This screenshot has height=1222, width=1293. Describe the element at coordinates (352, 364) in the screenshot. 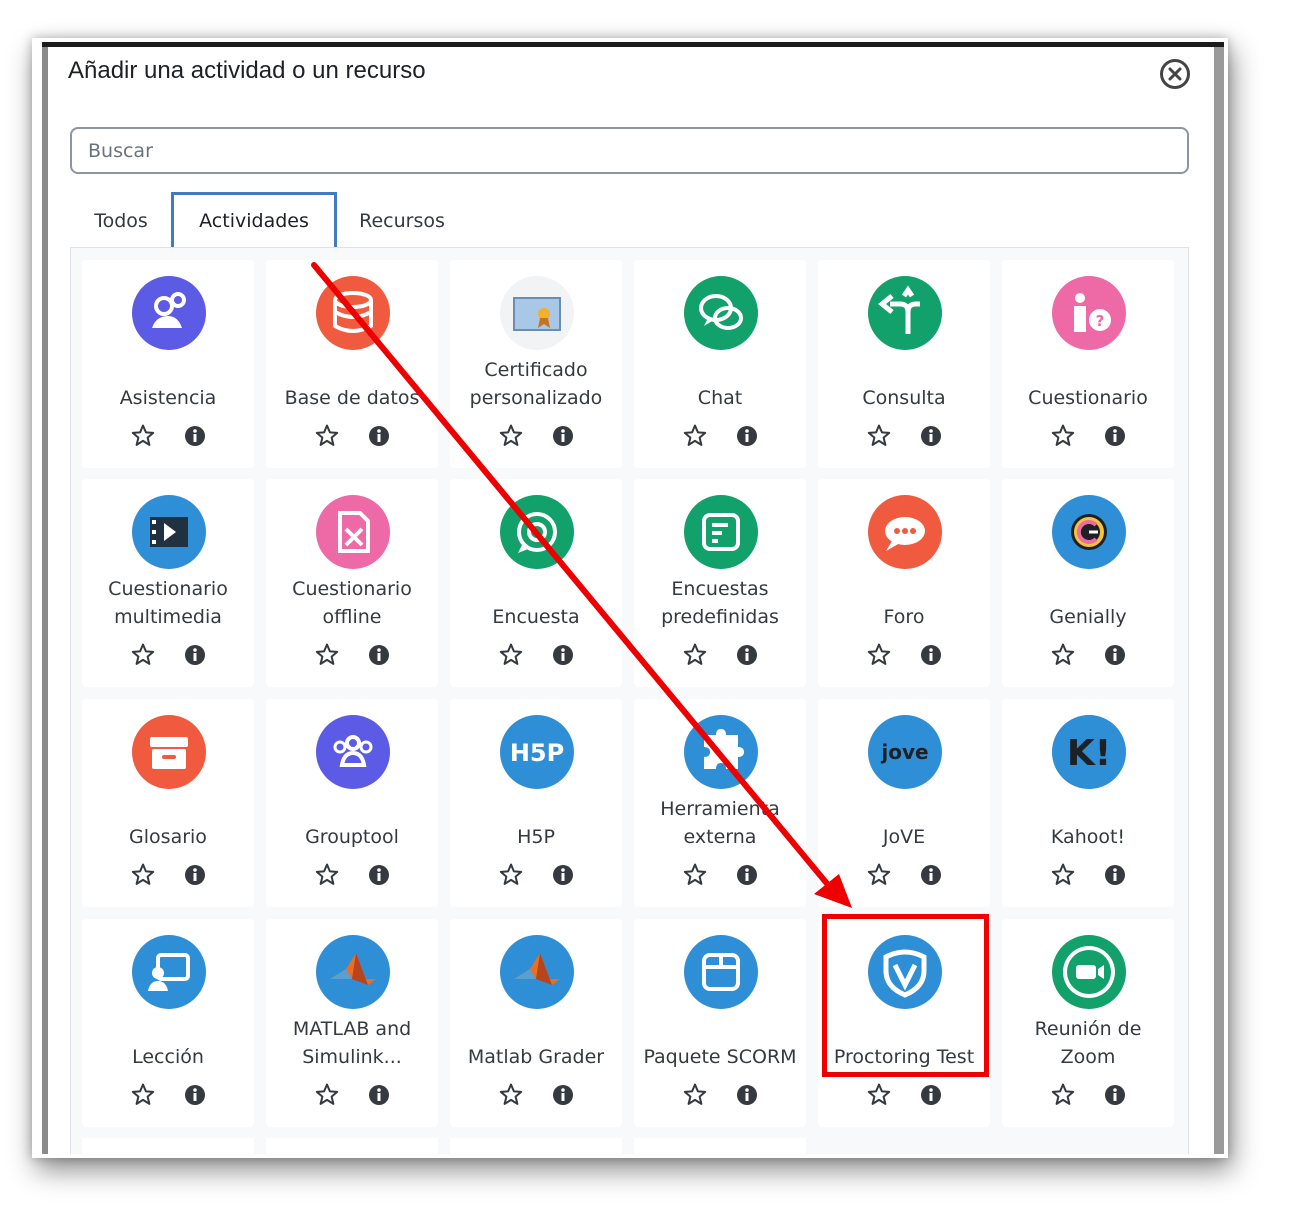

I see `activity-card: Base de datos` at that location.